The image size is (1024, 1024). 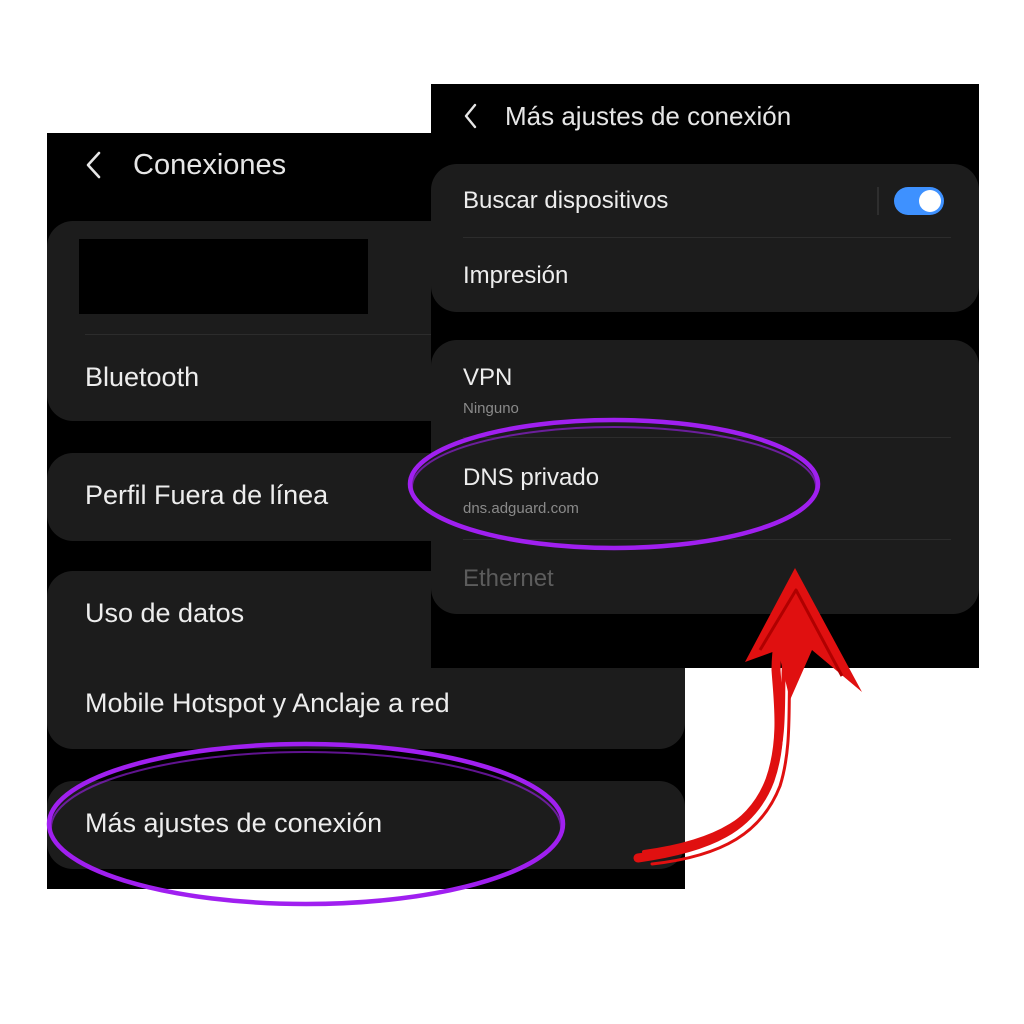 What do you see at coordinates (267, 703) in the screenshot?
I see `hotspot-item: Mobile Hotspot y Anclaje a red` at bounding box center [267, 703].